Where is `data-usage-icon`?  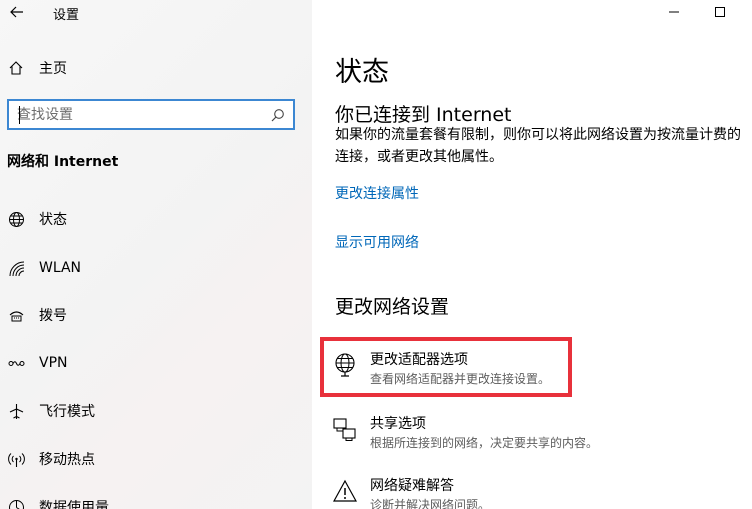
data-usage-icon is located at coordinates (16, 503).